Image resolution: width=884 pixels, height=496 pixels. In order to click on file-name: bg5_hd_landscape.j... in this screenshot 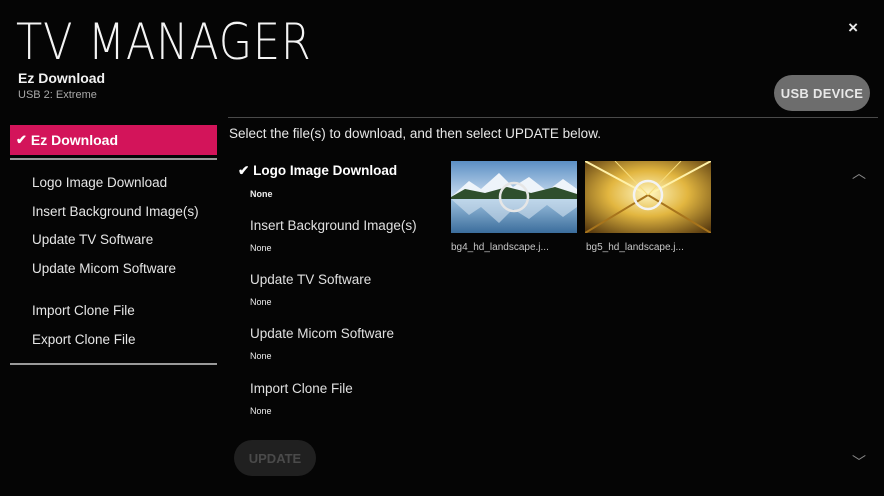, I will do `click(635, 247)`.